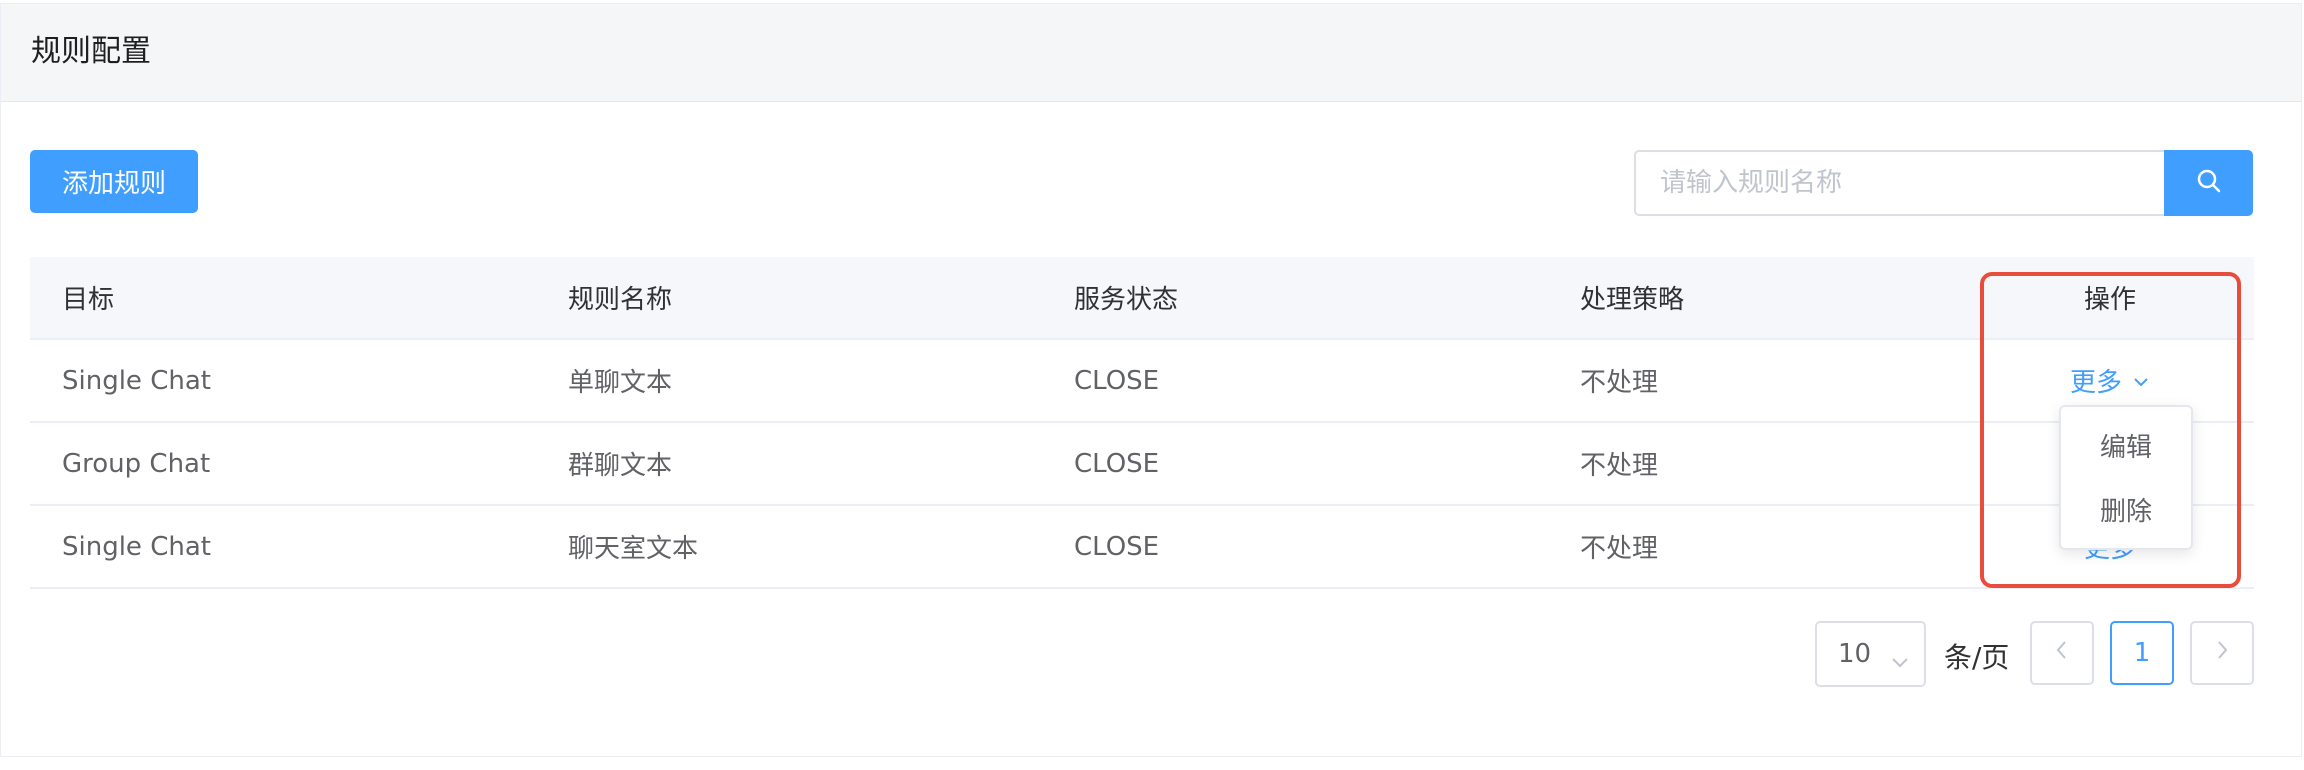 Image resolution: width=2304 pixels, height=770 pixels. I want to click on chevron-right-icon, so click(2222, 653).